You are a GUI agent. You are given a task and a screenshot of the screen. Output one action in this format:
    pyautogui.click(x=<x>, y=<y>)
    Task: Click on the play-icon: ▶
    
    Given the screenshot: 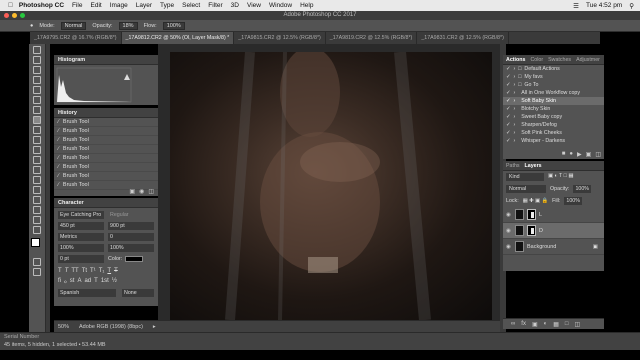 What is the action you would take?
    pyautogui.click(x=579, y=154)
    